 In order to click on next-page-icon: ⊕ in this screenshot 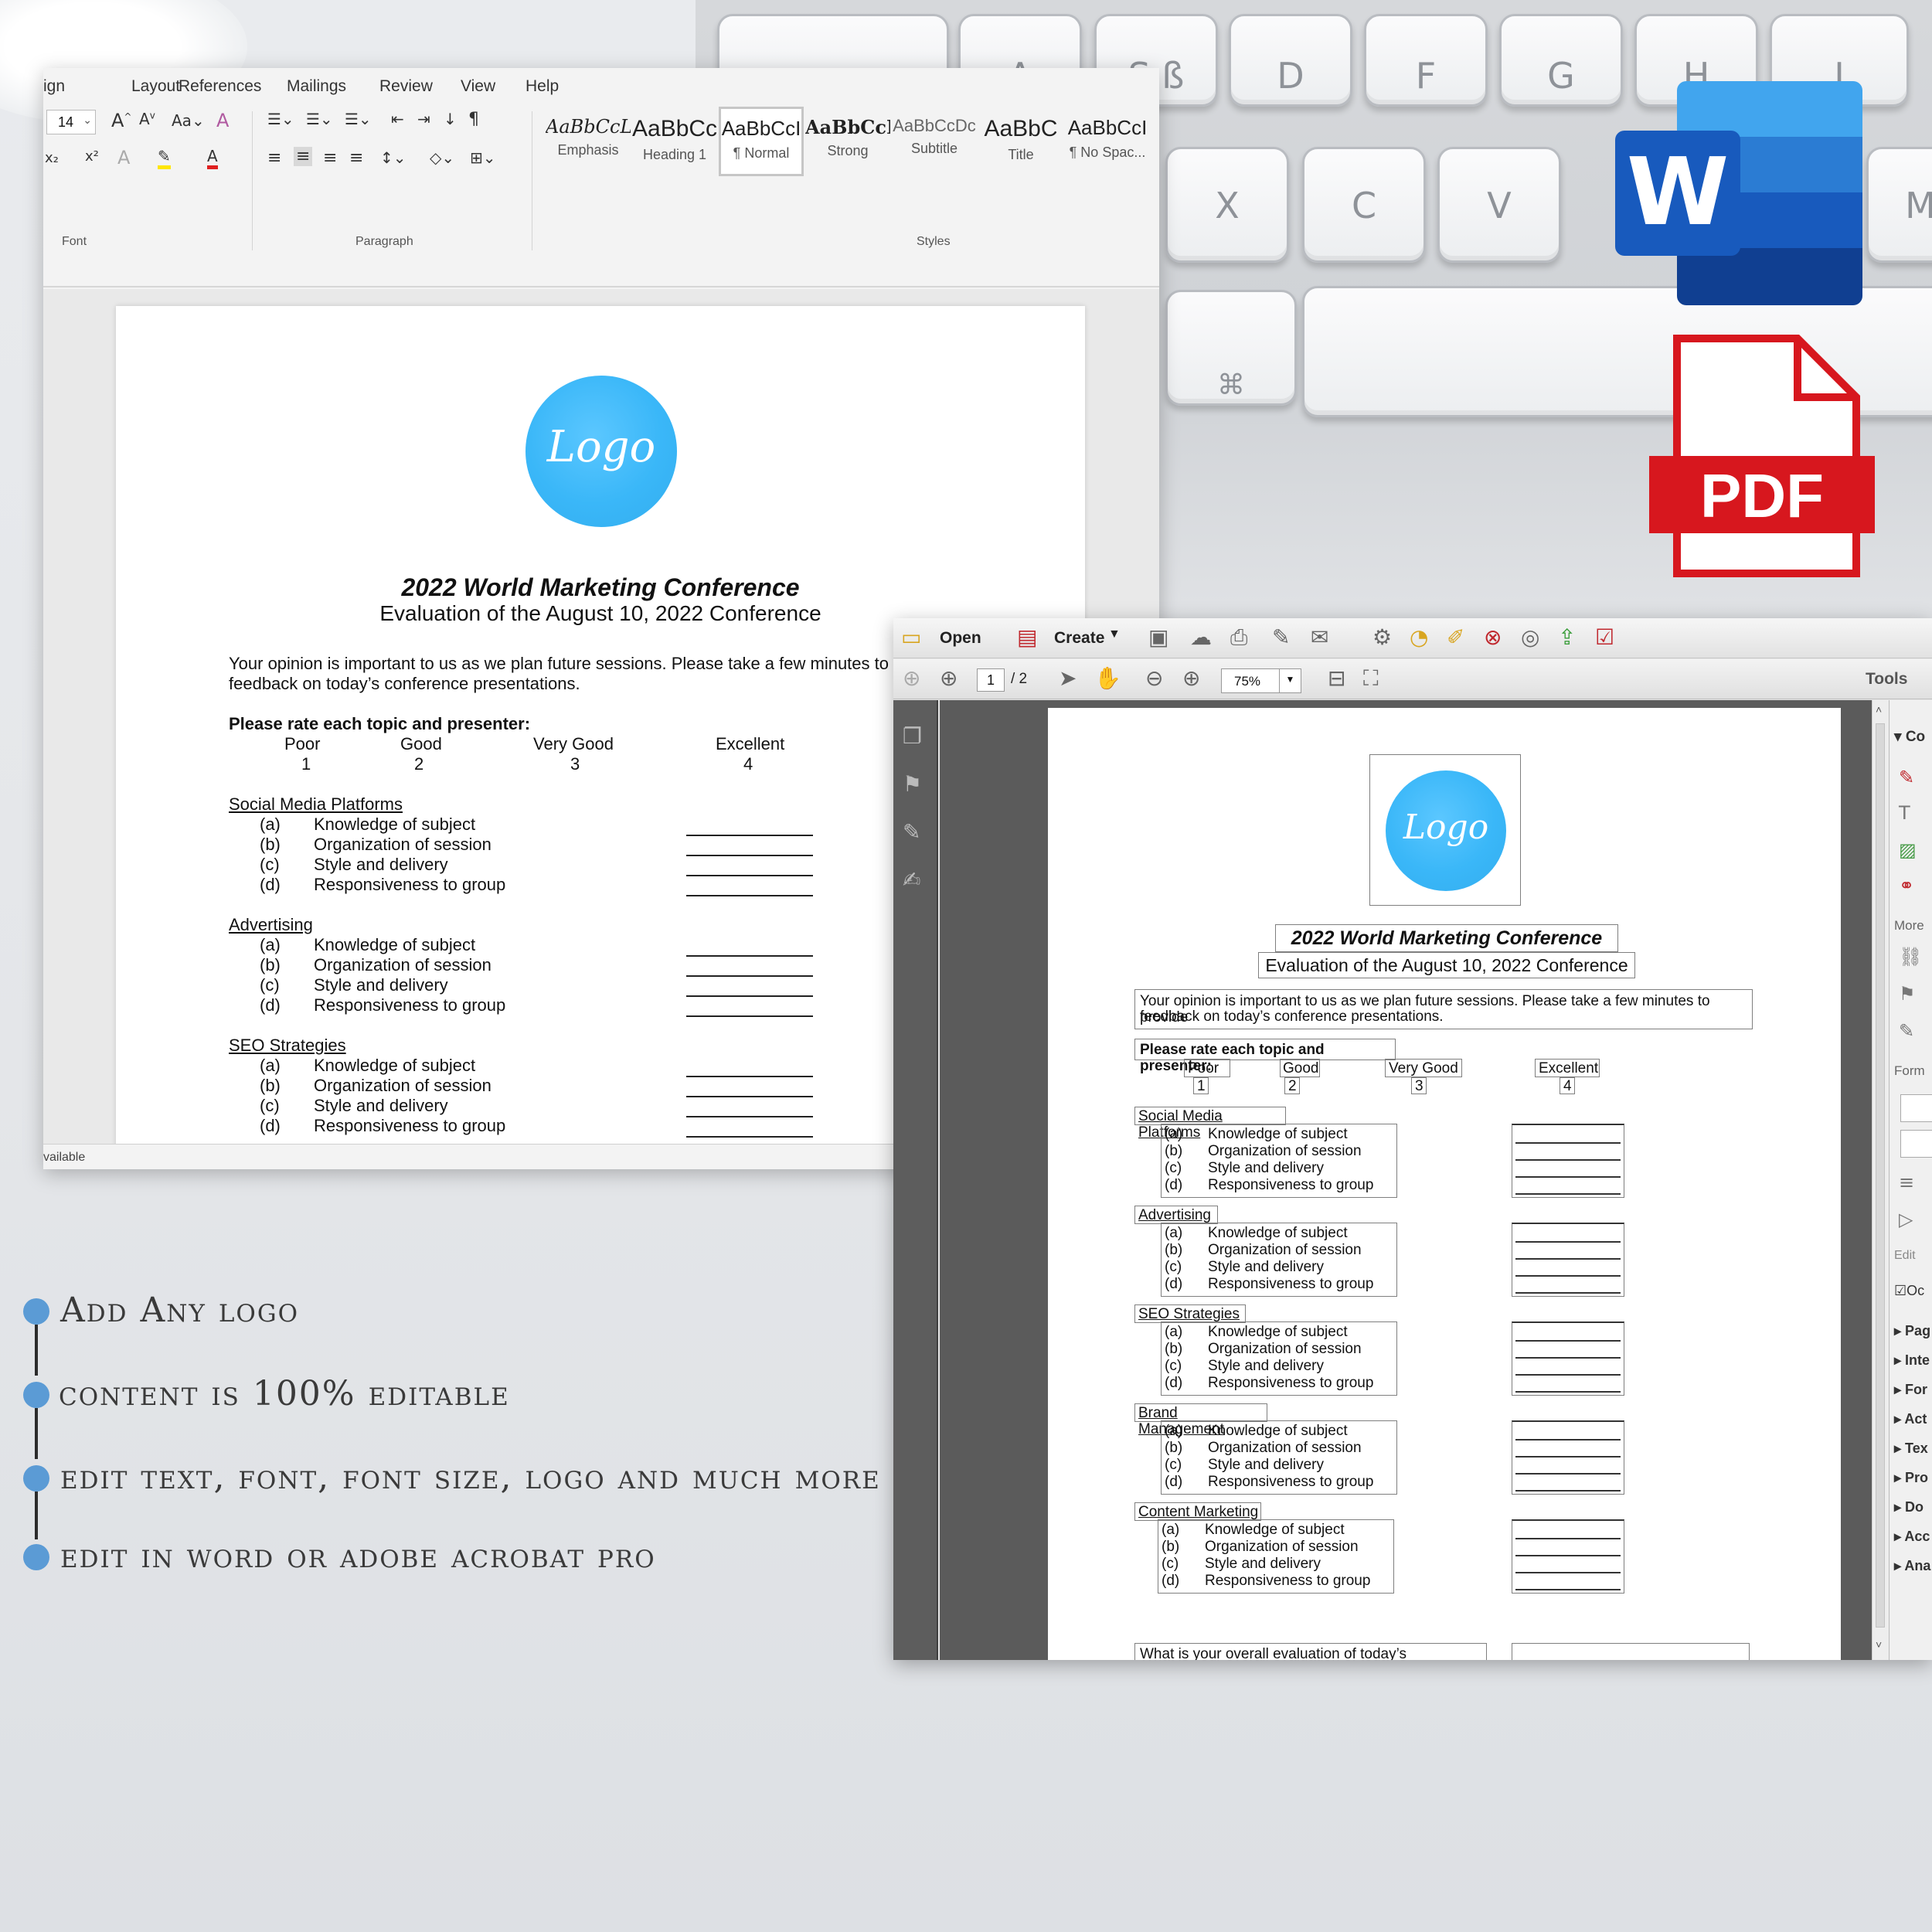, I will do `click(949, 678)`.